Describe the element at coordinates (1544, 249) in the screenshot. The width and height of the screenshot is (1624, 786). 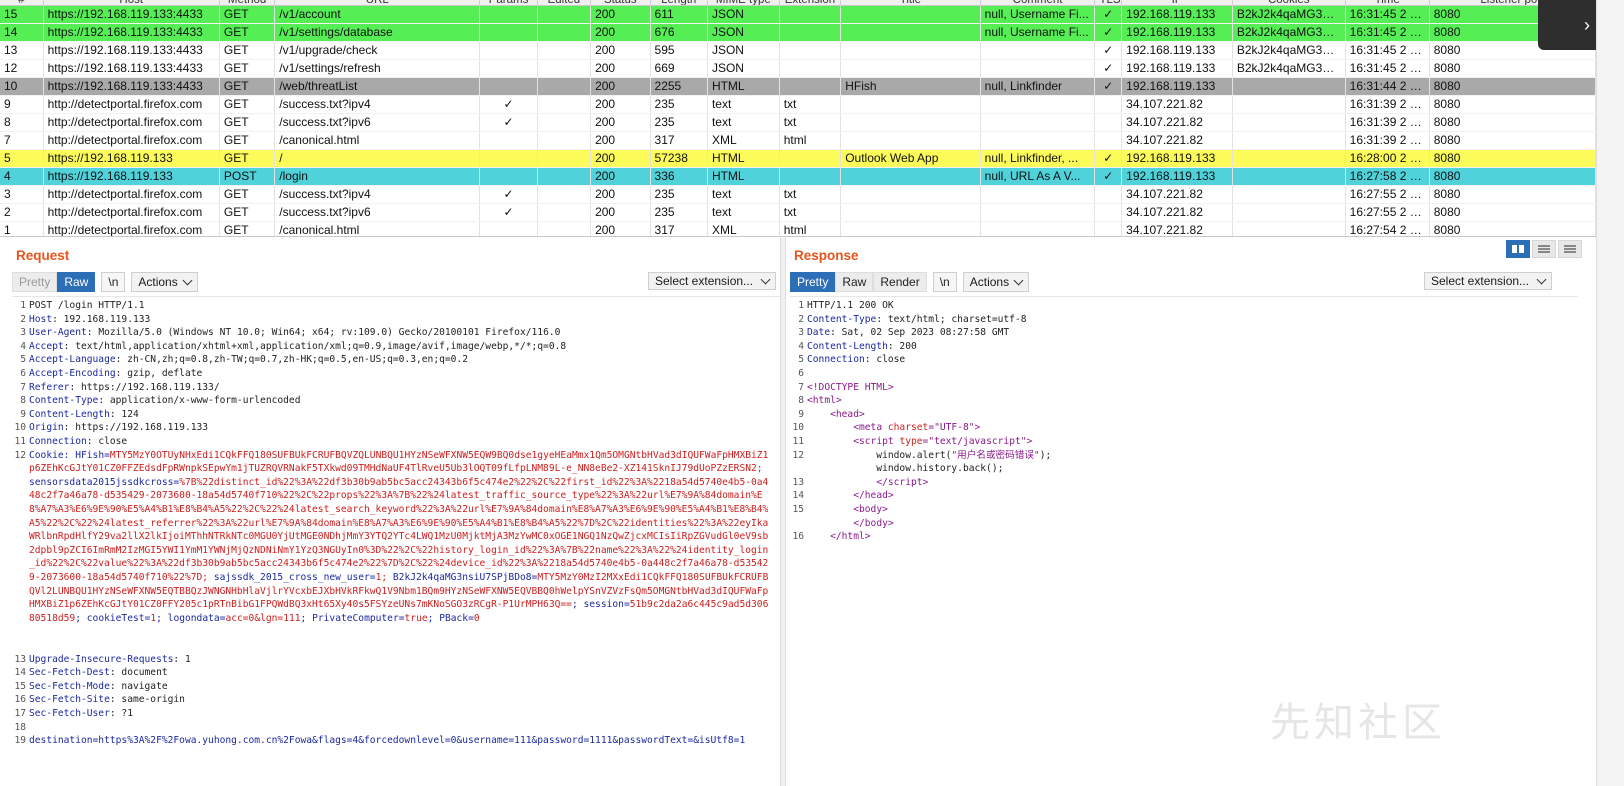
I see `split-vertical-icon` at that location.